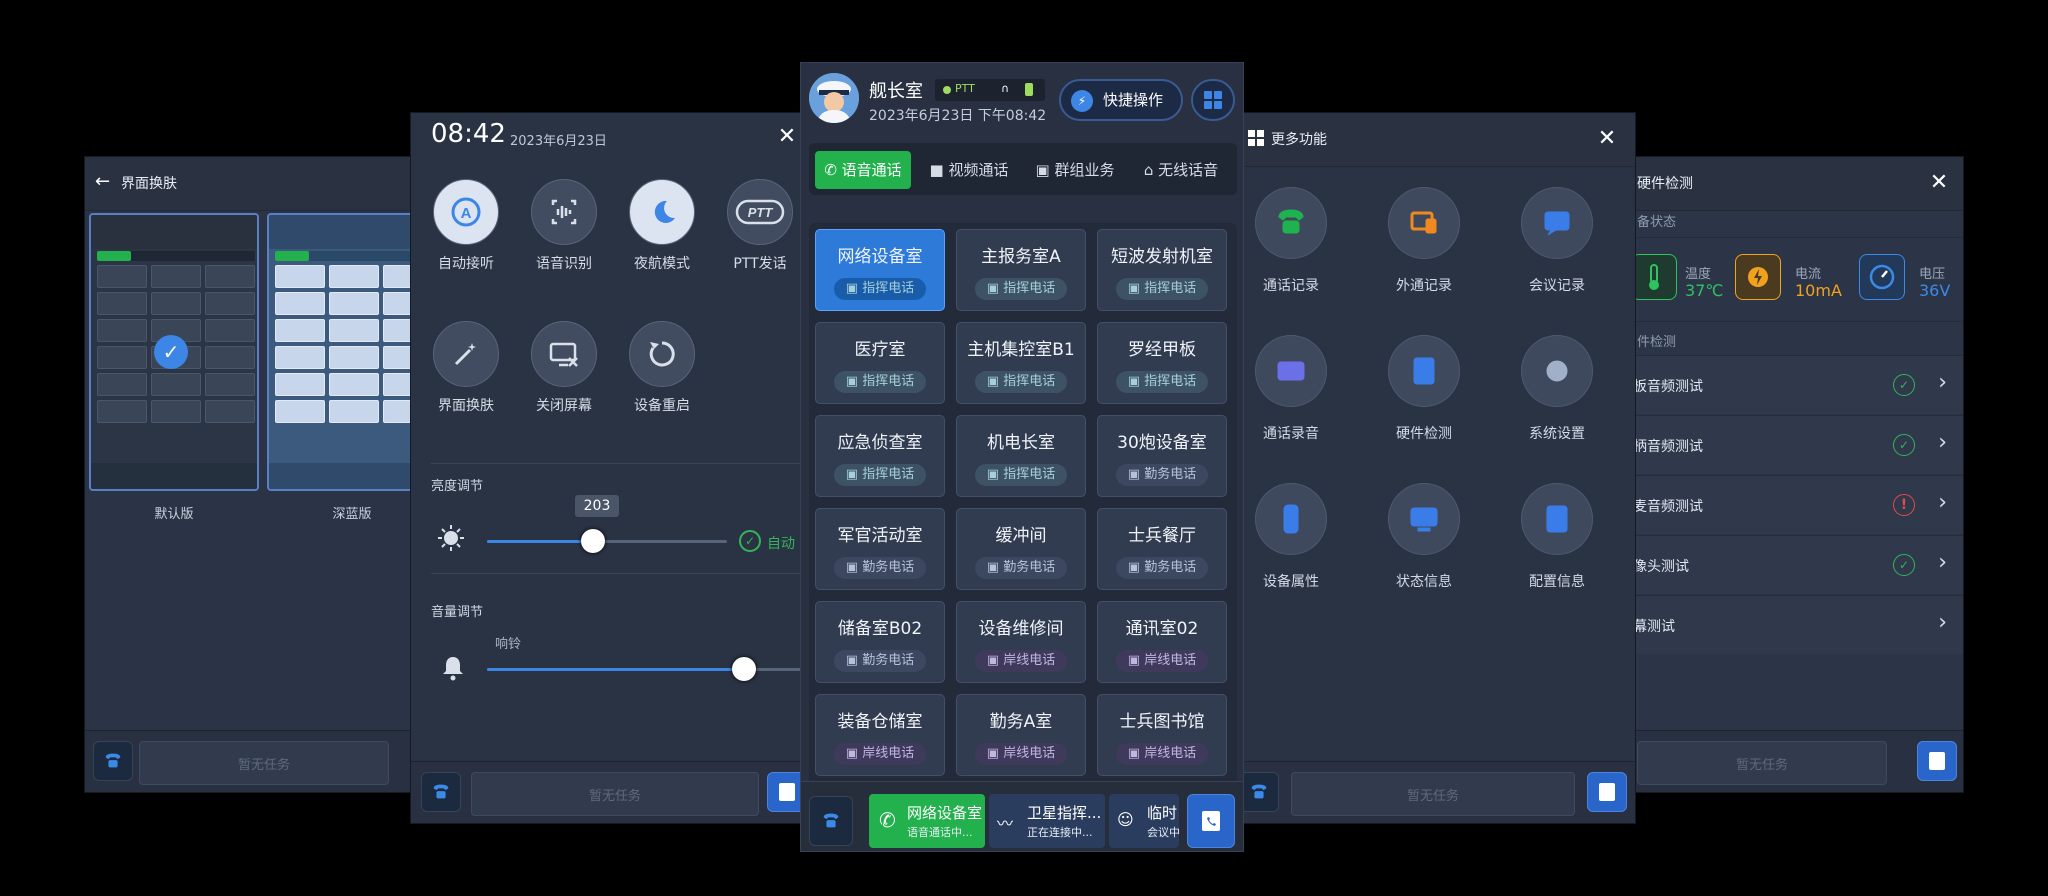 This screenshot has width=2048, height=896. Describe the element at coordinates (880, 363) in the screenshot. I see `room-card: 医疗室 ▣ 指挥电话` at that location.